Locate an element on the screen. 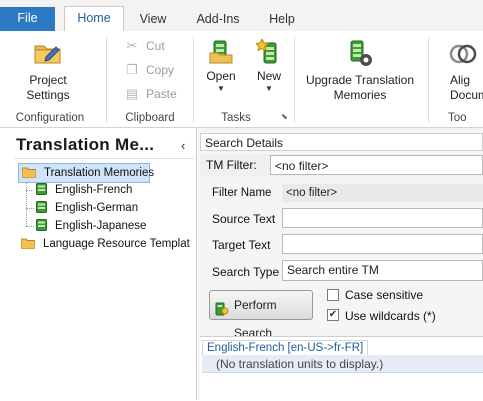 The height and width of the screenshot is (401, 483). use-wildcards-checkbox: ✔ is located at coordinates (333, 315).